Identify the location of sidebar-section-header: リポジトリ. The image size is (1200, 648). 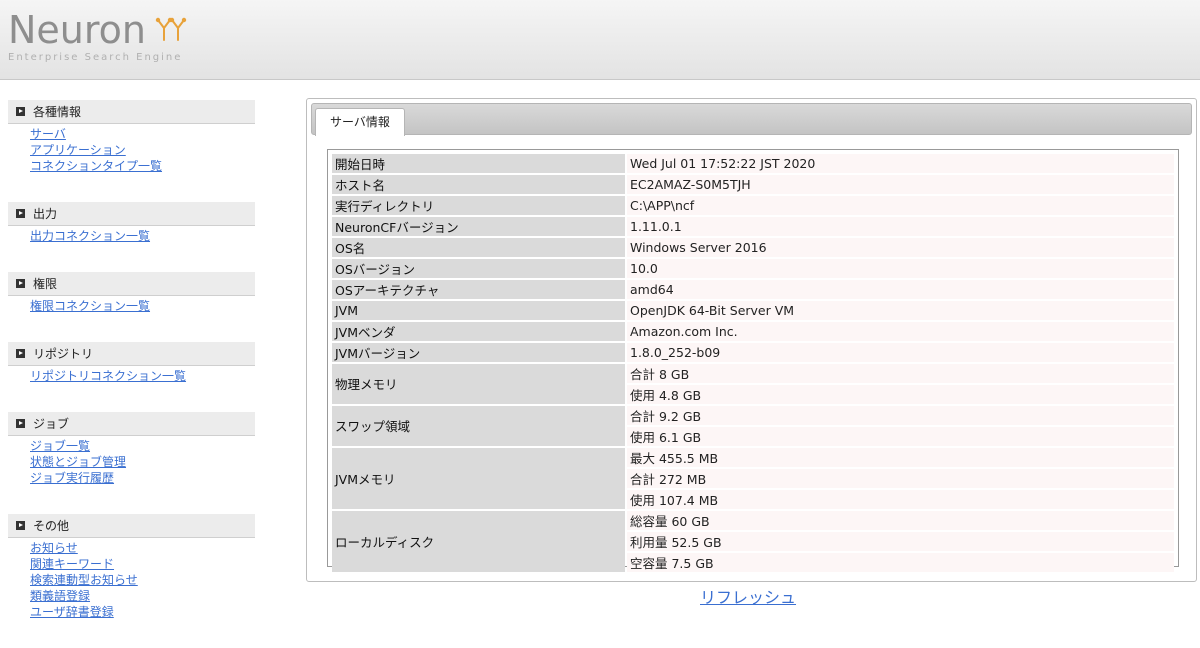
(131, 354).